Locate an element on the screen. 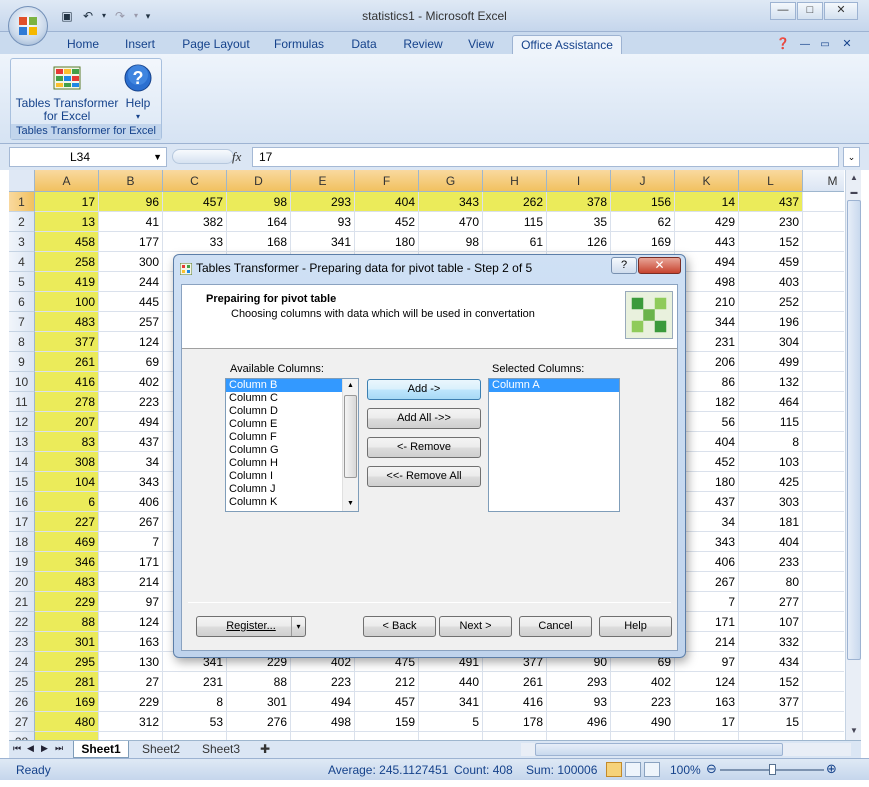  cell-a14: 308 is located at coordinates (67, 462).